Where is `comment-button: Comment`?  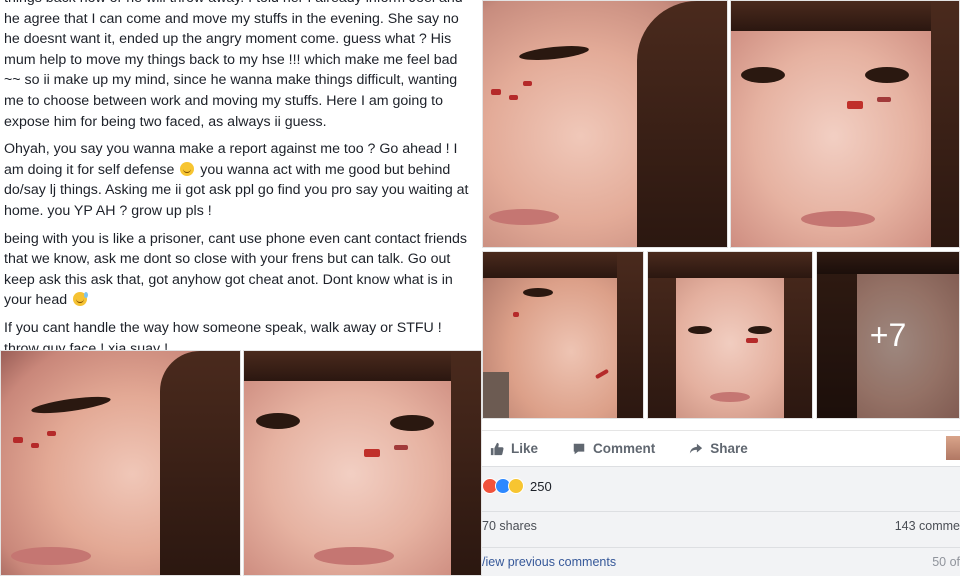 comment-button: Comment is located at coordinates (613, 448).